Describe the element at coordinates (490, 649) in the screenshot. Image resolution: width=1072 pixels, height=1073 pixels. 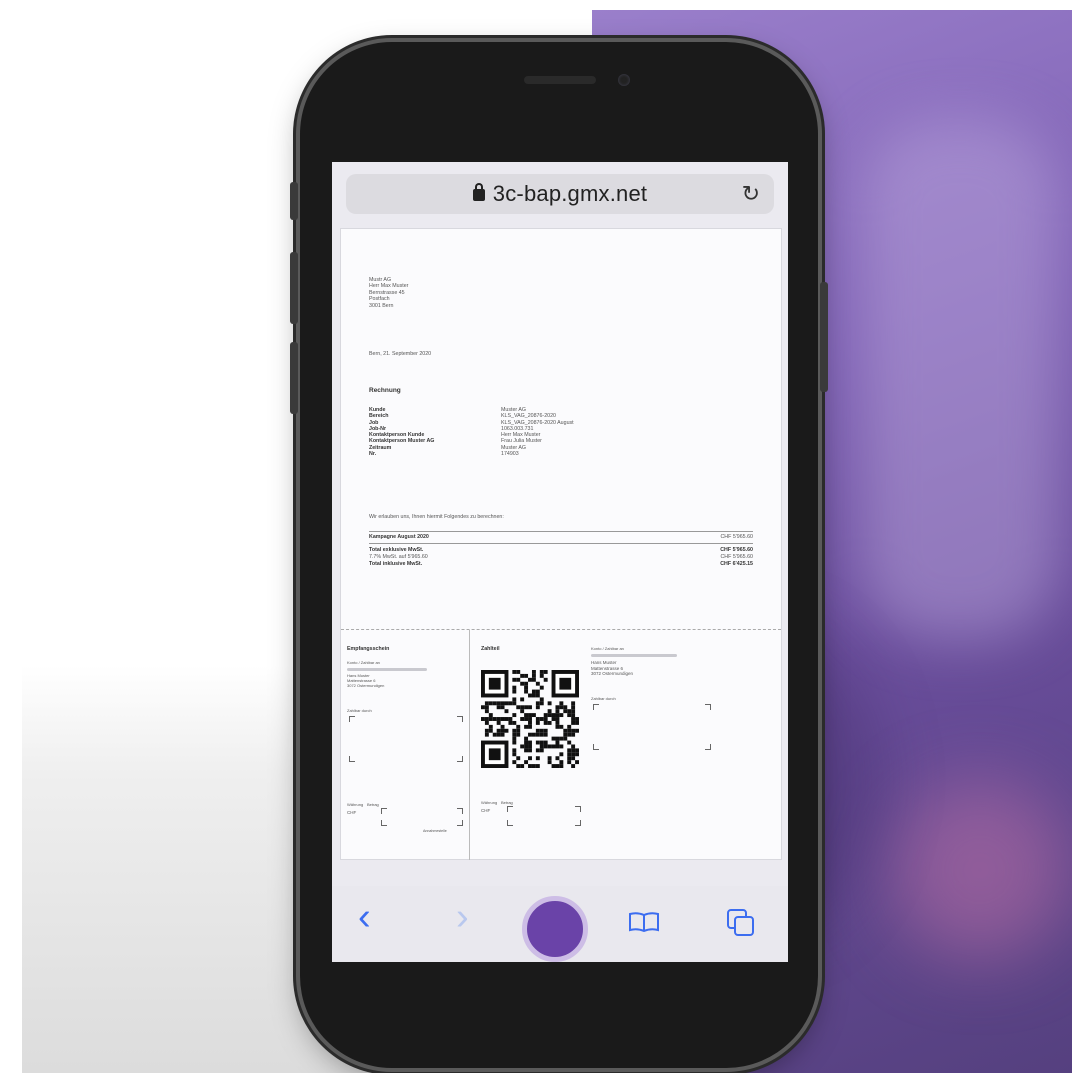
I see `payment-title: Zahlteil` at that location.